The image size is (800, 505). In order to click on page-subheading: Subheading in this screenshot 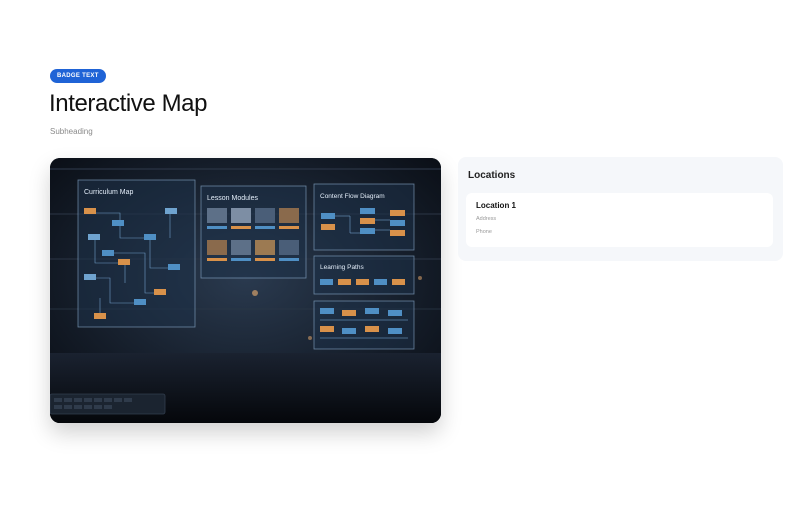, I will do `click(71, 131)`.